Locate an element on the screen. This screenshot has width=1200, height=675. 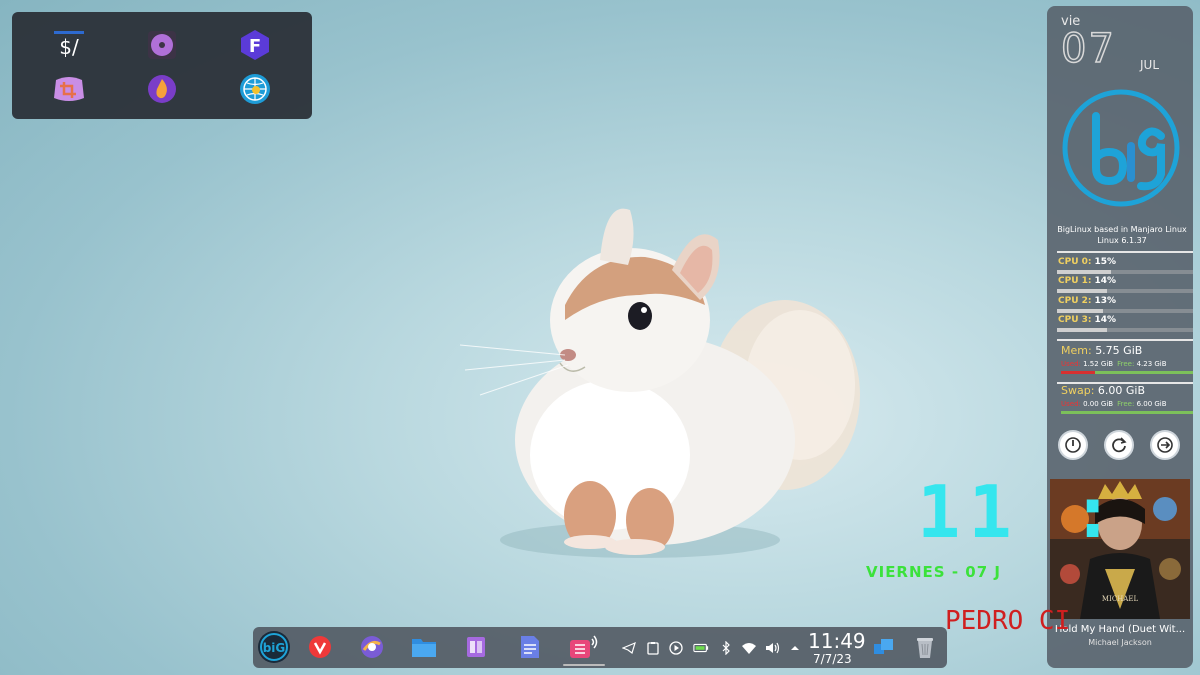
cpu-0-row: CPU 0: 15% is located at coordinates (1087, 262).